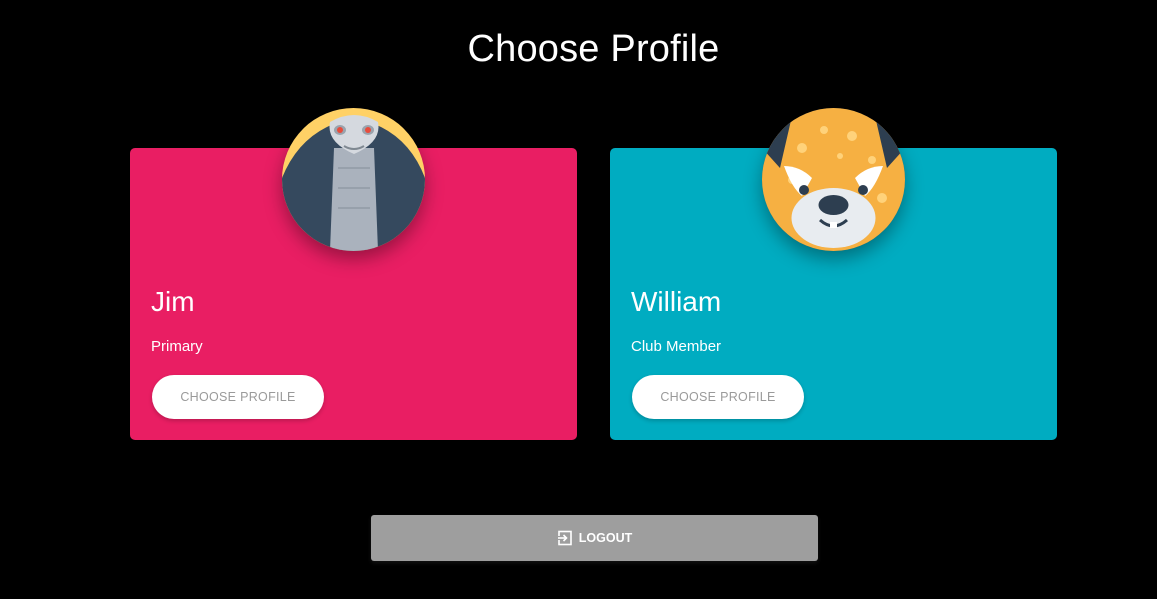 This screenshot has width=1157, height=599. Describe the element at coordinates (605, 538) in the screenshot. I see `logout-label: LOGOUT` at that location.